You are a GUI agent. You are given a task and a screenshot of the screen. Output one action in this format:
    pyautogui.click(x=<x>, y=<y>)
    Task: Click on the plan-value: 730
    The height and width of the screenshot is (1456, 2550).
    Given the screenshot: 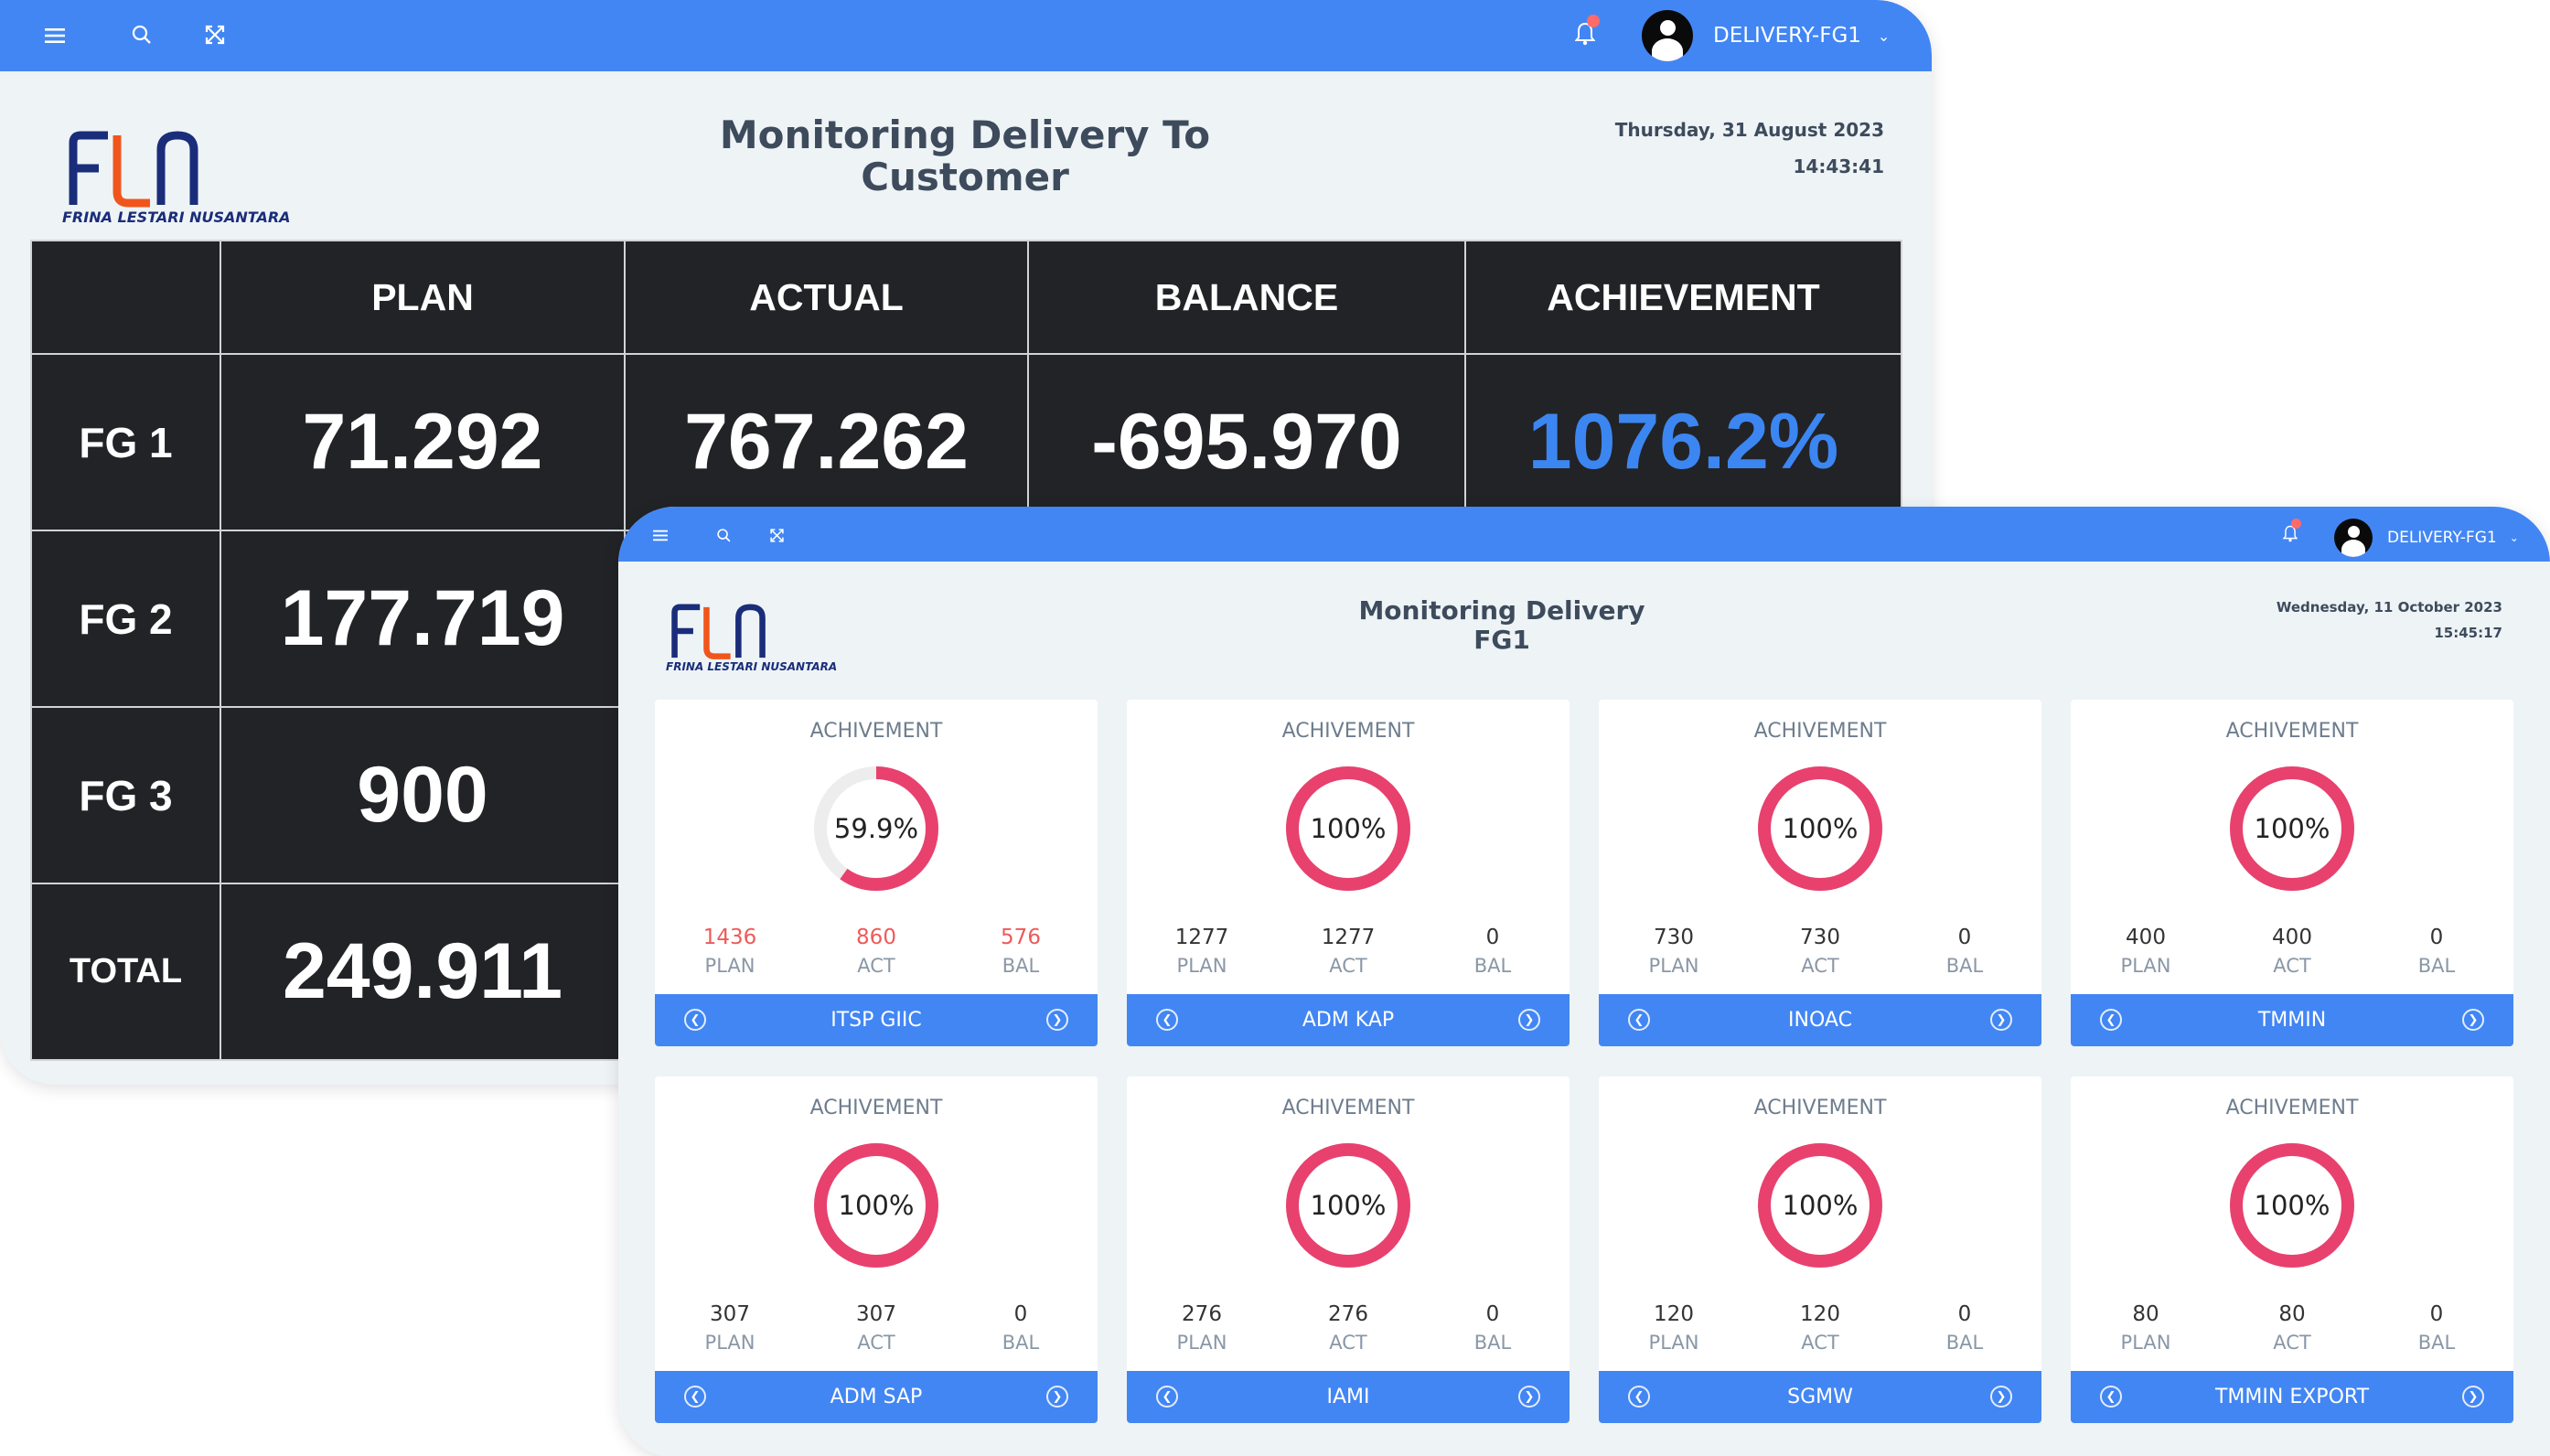 What is the action you would take?
    pyautogui.click(x=1674, y=937)
    